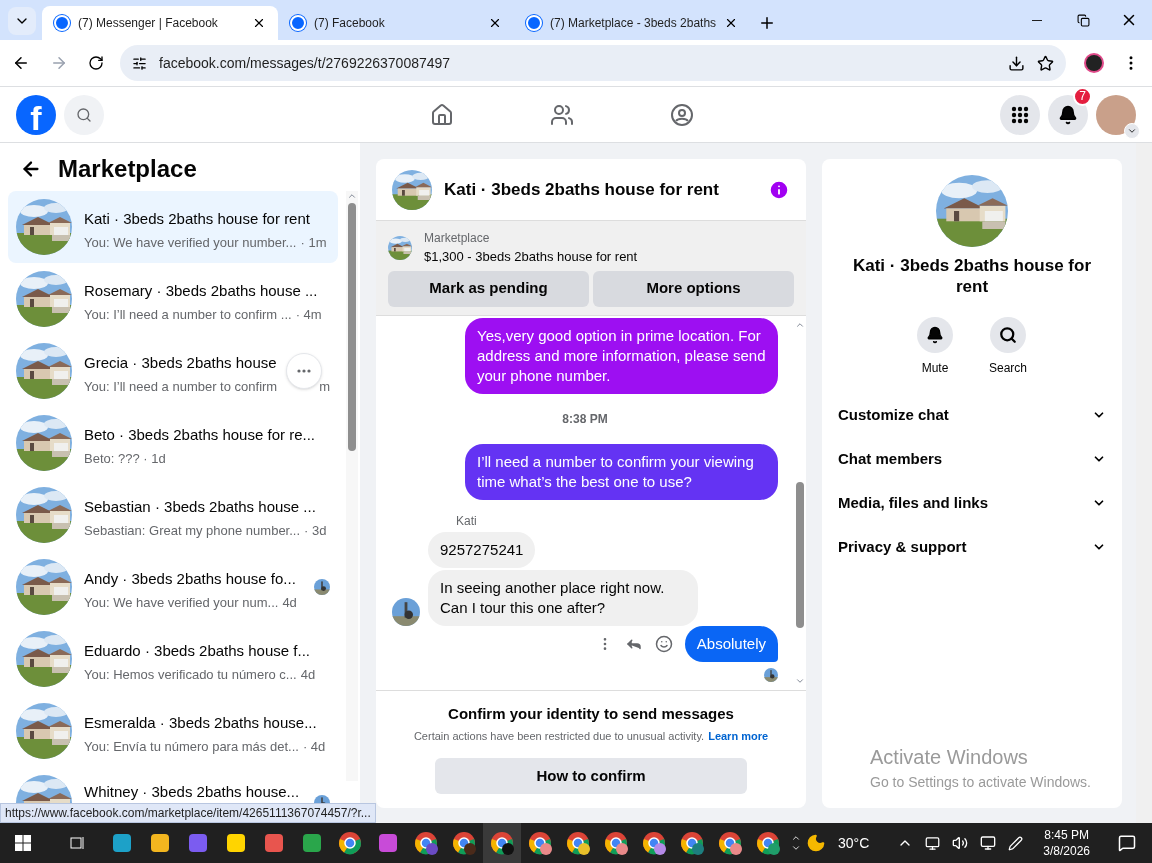 Image resolution: width=1152 pixels, height=863 pixels. I want to click on learn-more-link: Learn more, so click(738, 735).